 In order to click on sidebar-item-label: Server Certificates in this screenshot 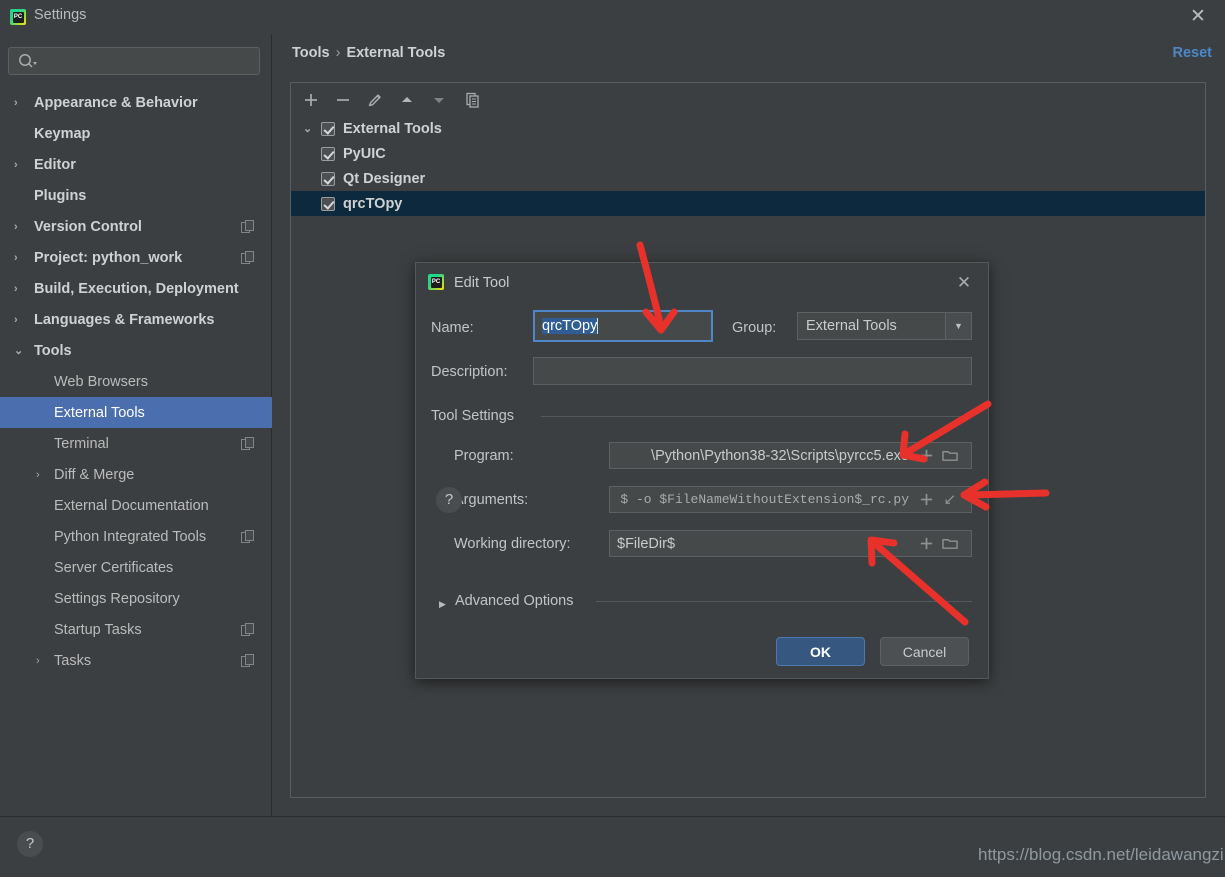, I will do `click(114, 567)`.